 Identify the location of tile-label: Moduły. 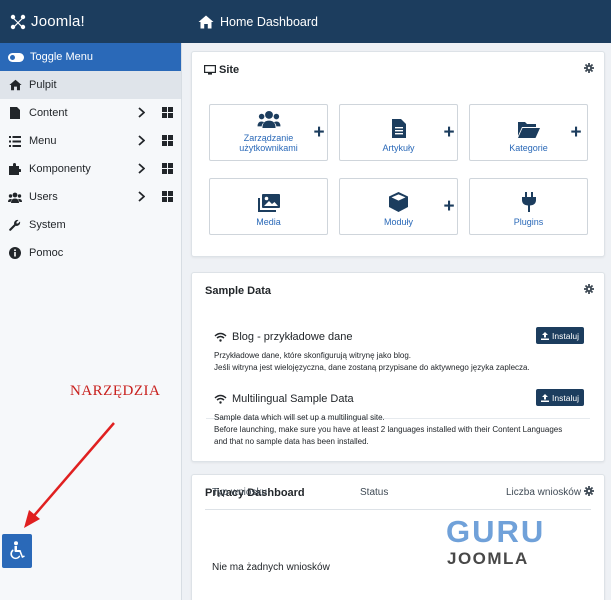
(398, 222).